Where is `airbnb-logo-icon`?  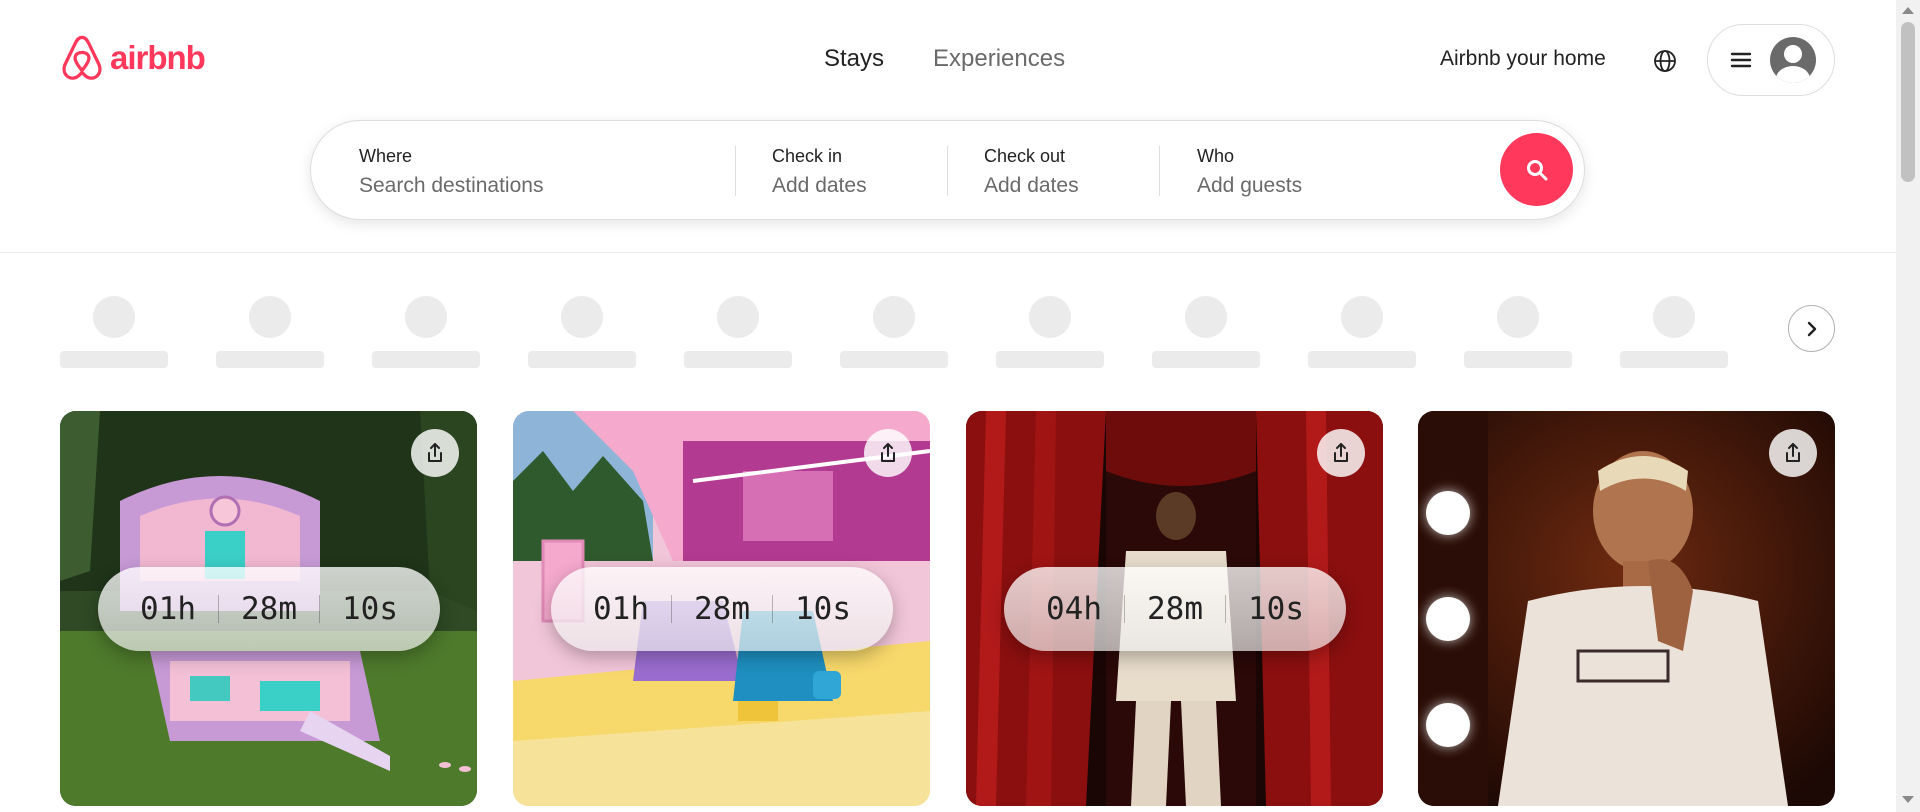 airbnb-logo-icon is located at coordinates (82, 57).